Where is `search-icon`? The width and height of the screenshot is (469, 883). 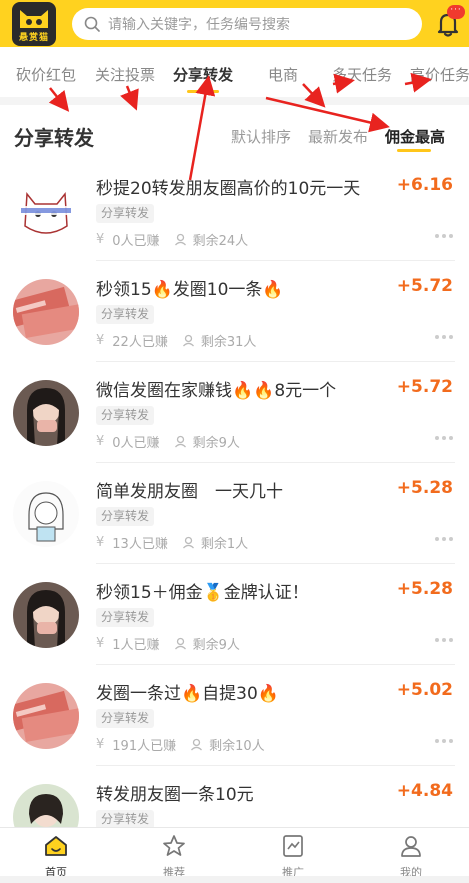 search-icon is located at coordinates (92, 24).